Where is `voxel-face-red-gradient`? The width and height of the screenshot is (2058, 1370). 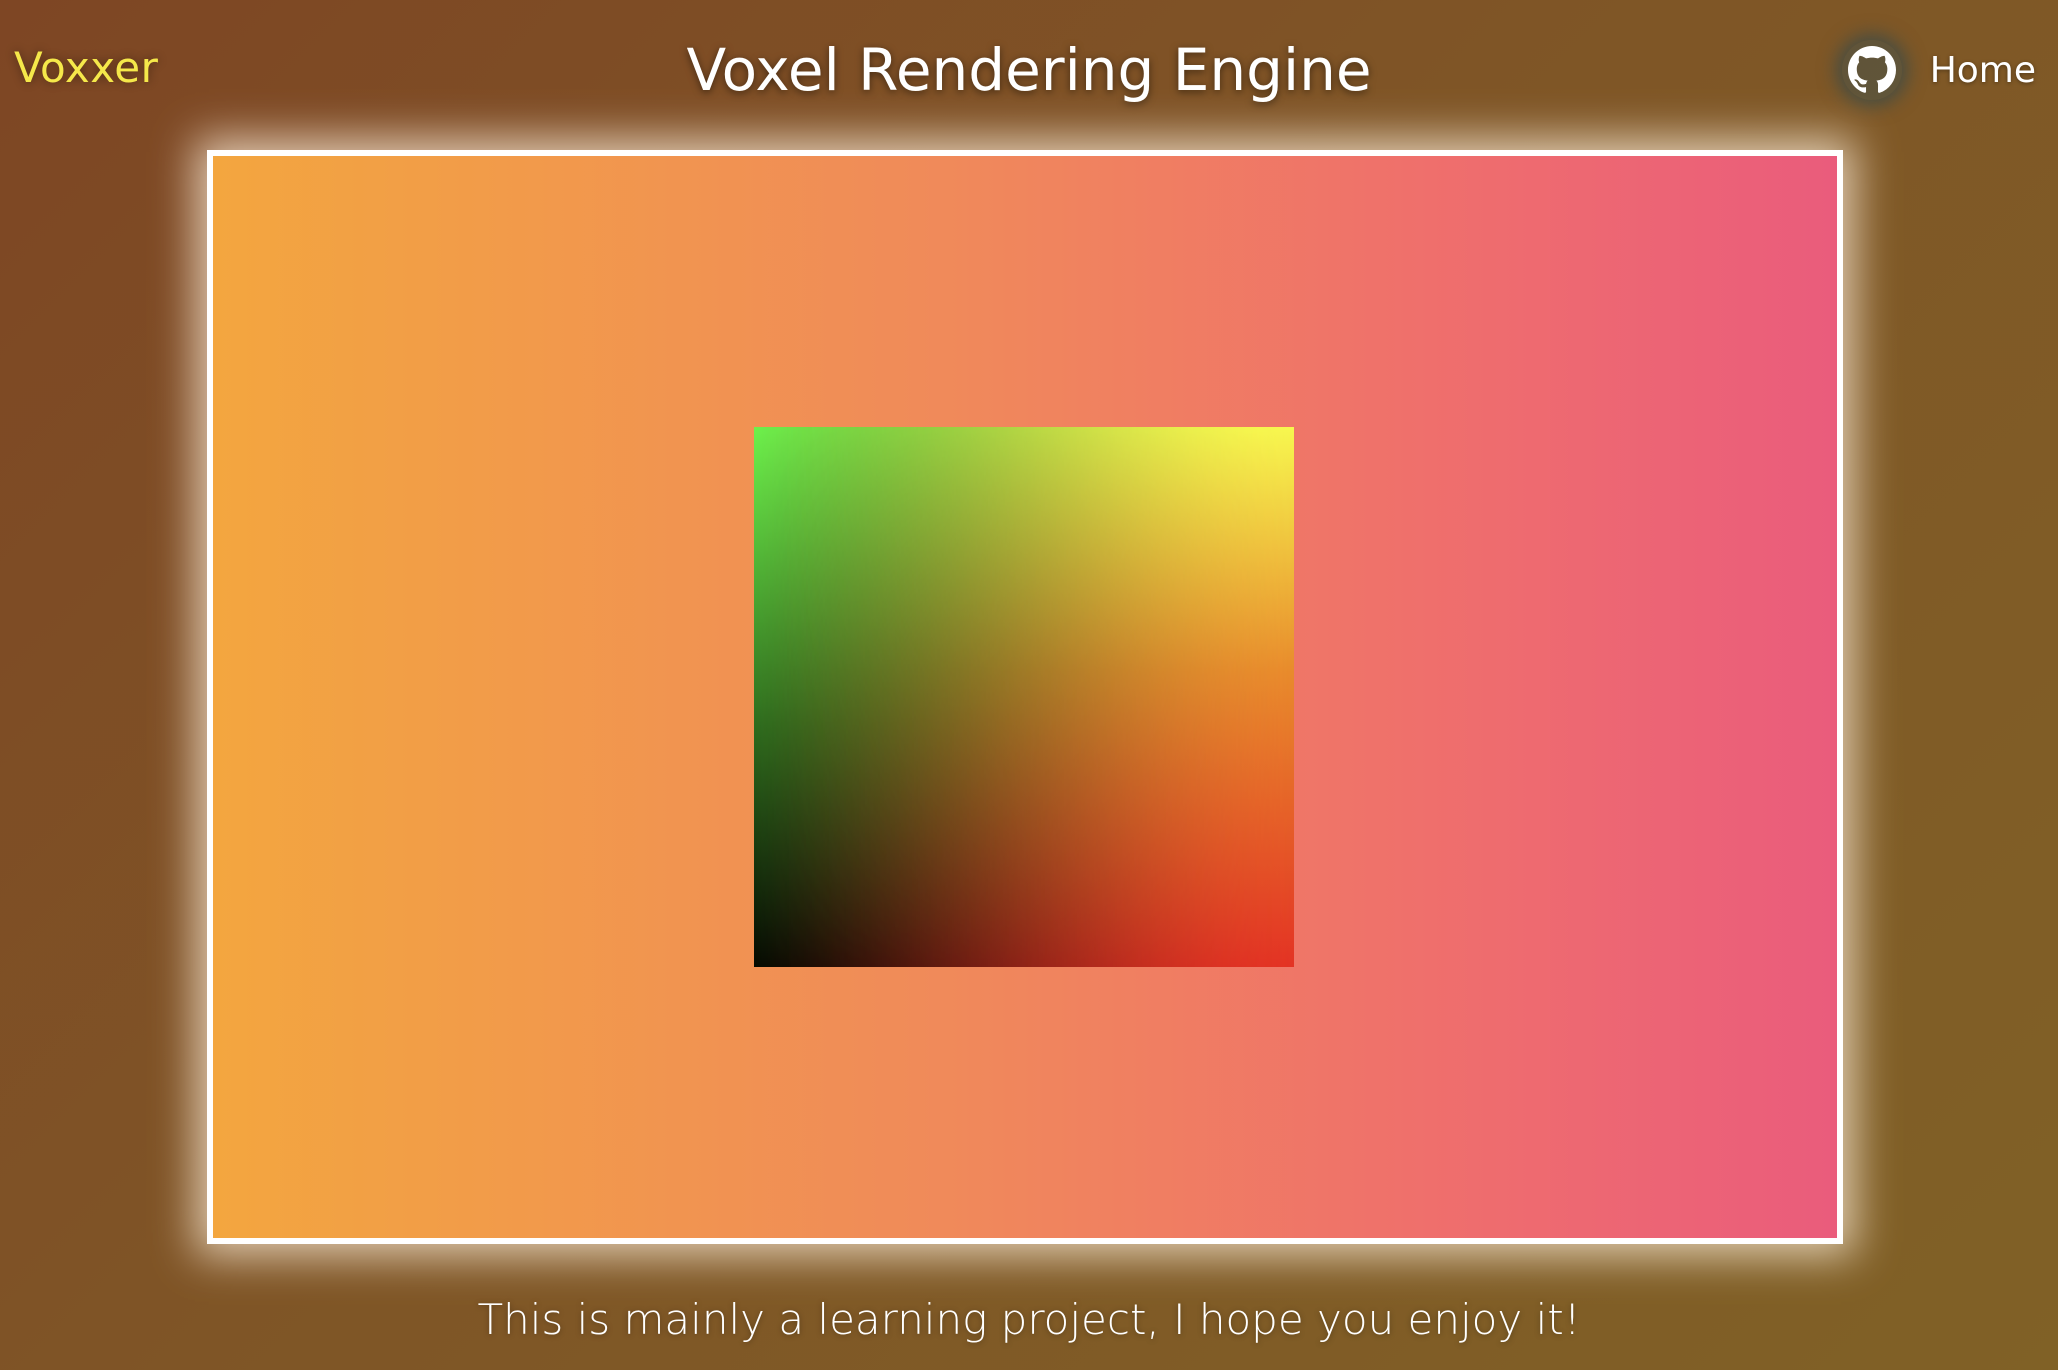
voxel-face-red-gradient is located at coordinates (1024, 697).